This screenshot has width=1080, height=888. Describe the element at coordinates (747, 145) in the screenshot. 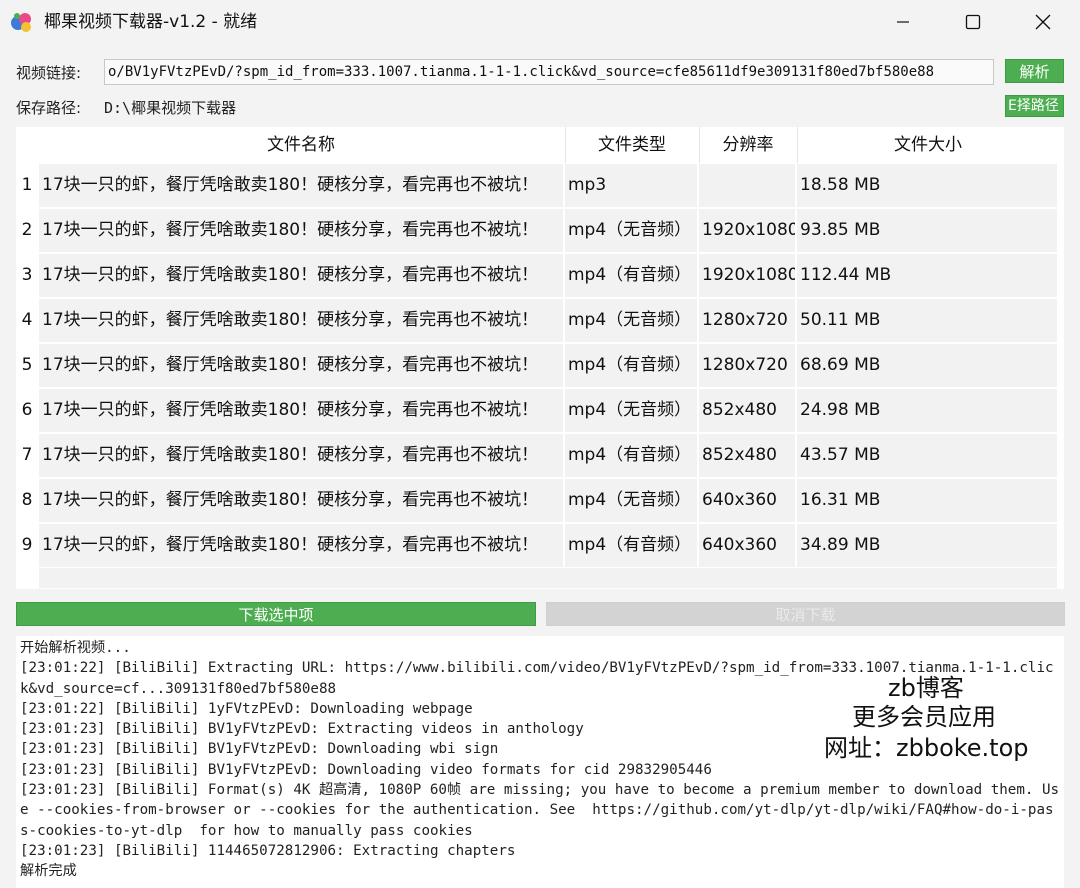

I see `column-header-resolution: 分辨率` at that location.